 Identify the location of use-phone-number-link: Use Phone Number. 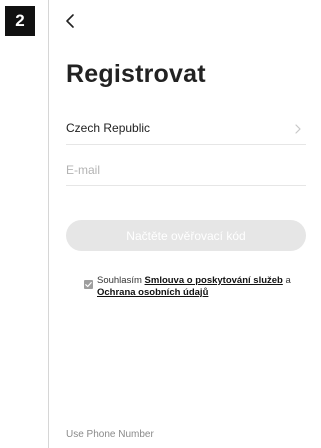
(110, 434).